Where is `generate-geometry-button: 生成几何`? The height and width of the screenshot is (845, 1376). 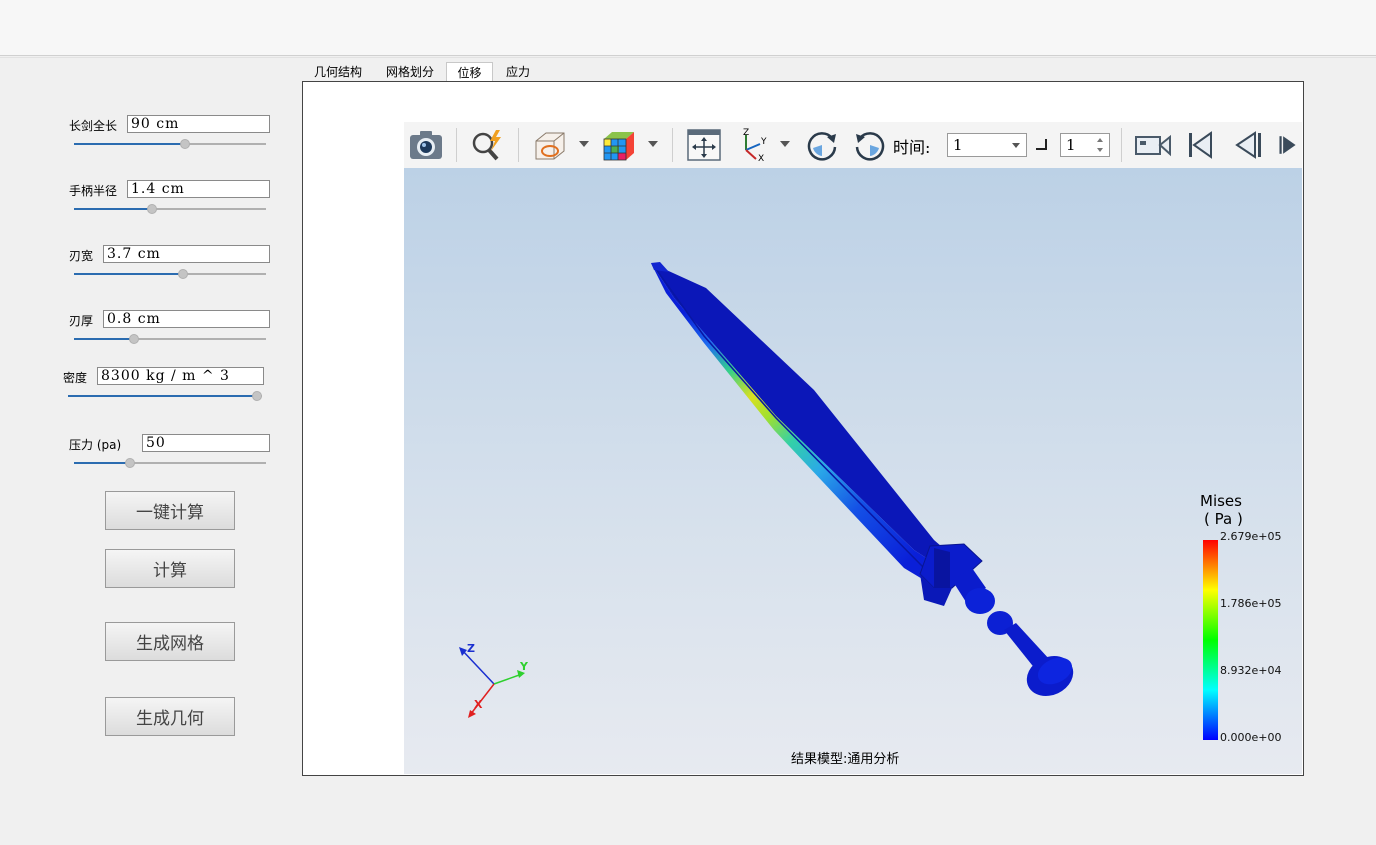
generate-geometry-button: 生成几何 is located at coordinates (170, 716).